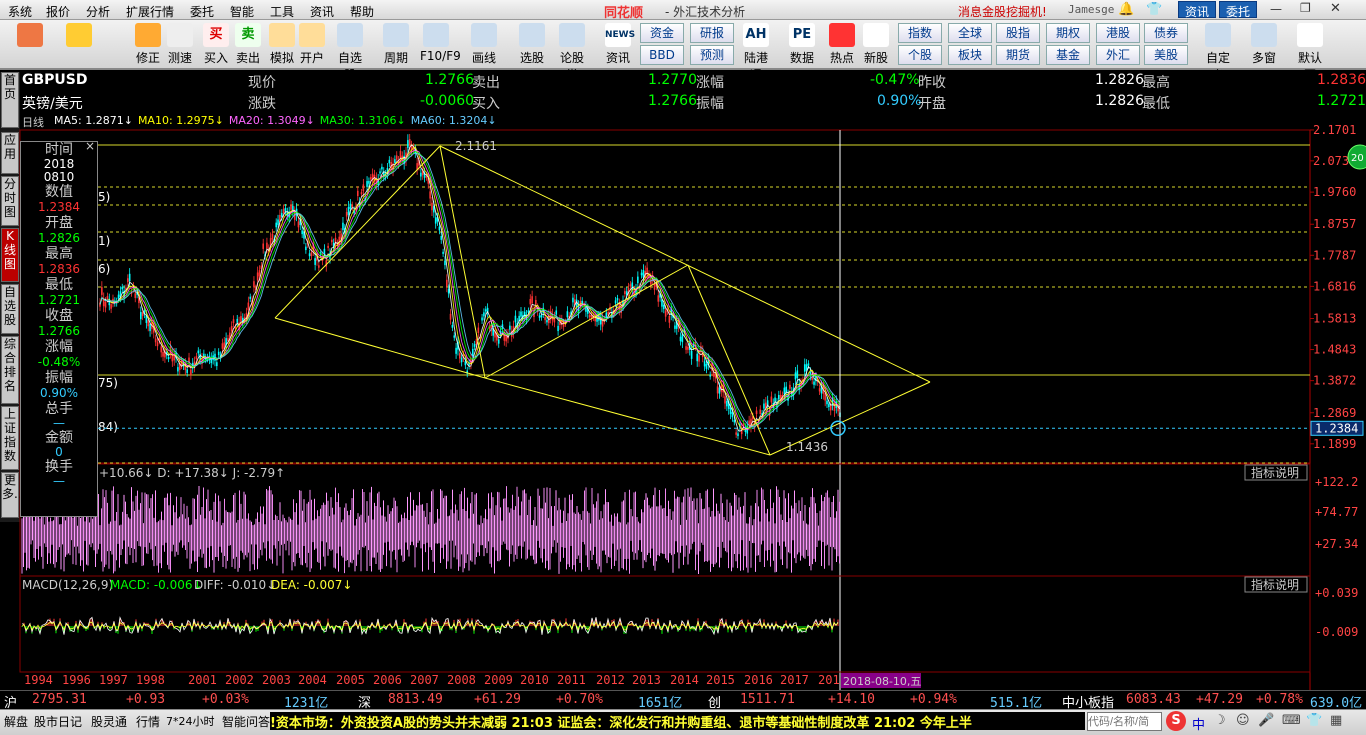  What do you see at coordinates (1124, 721) in the screenshot?
I see `code-search-input` at bounding box center [1124, 721].